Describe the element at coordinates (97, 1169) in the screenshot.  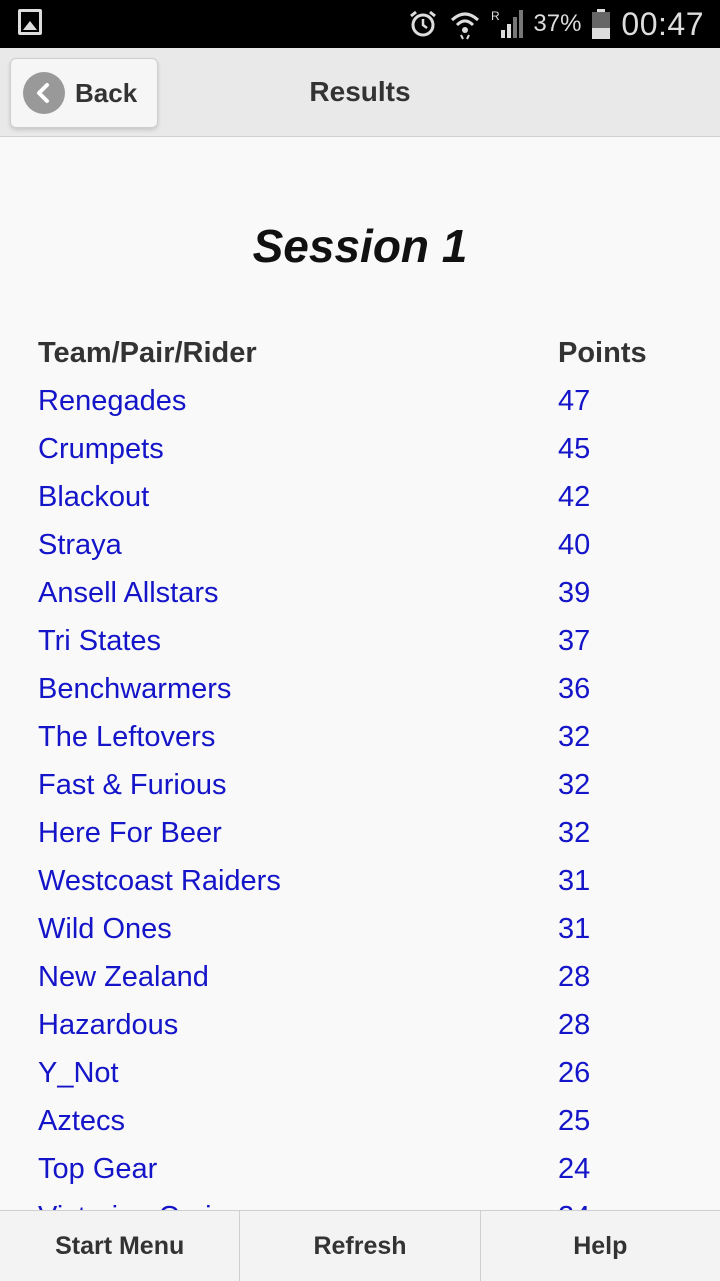
I see `team-name-link: Top Gear` at that location.